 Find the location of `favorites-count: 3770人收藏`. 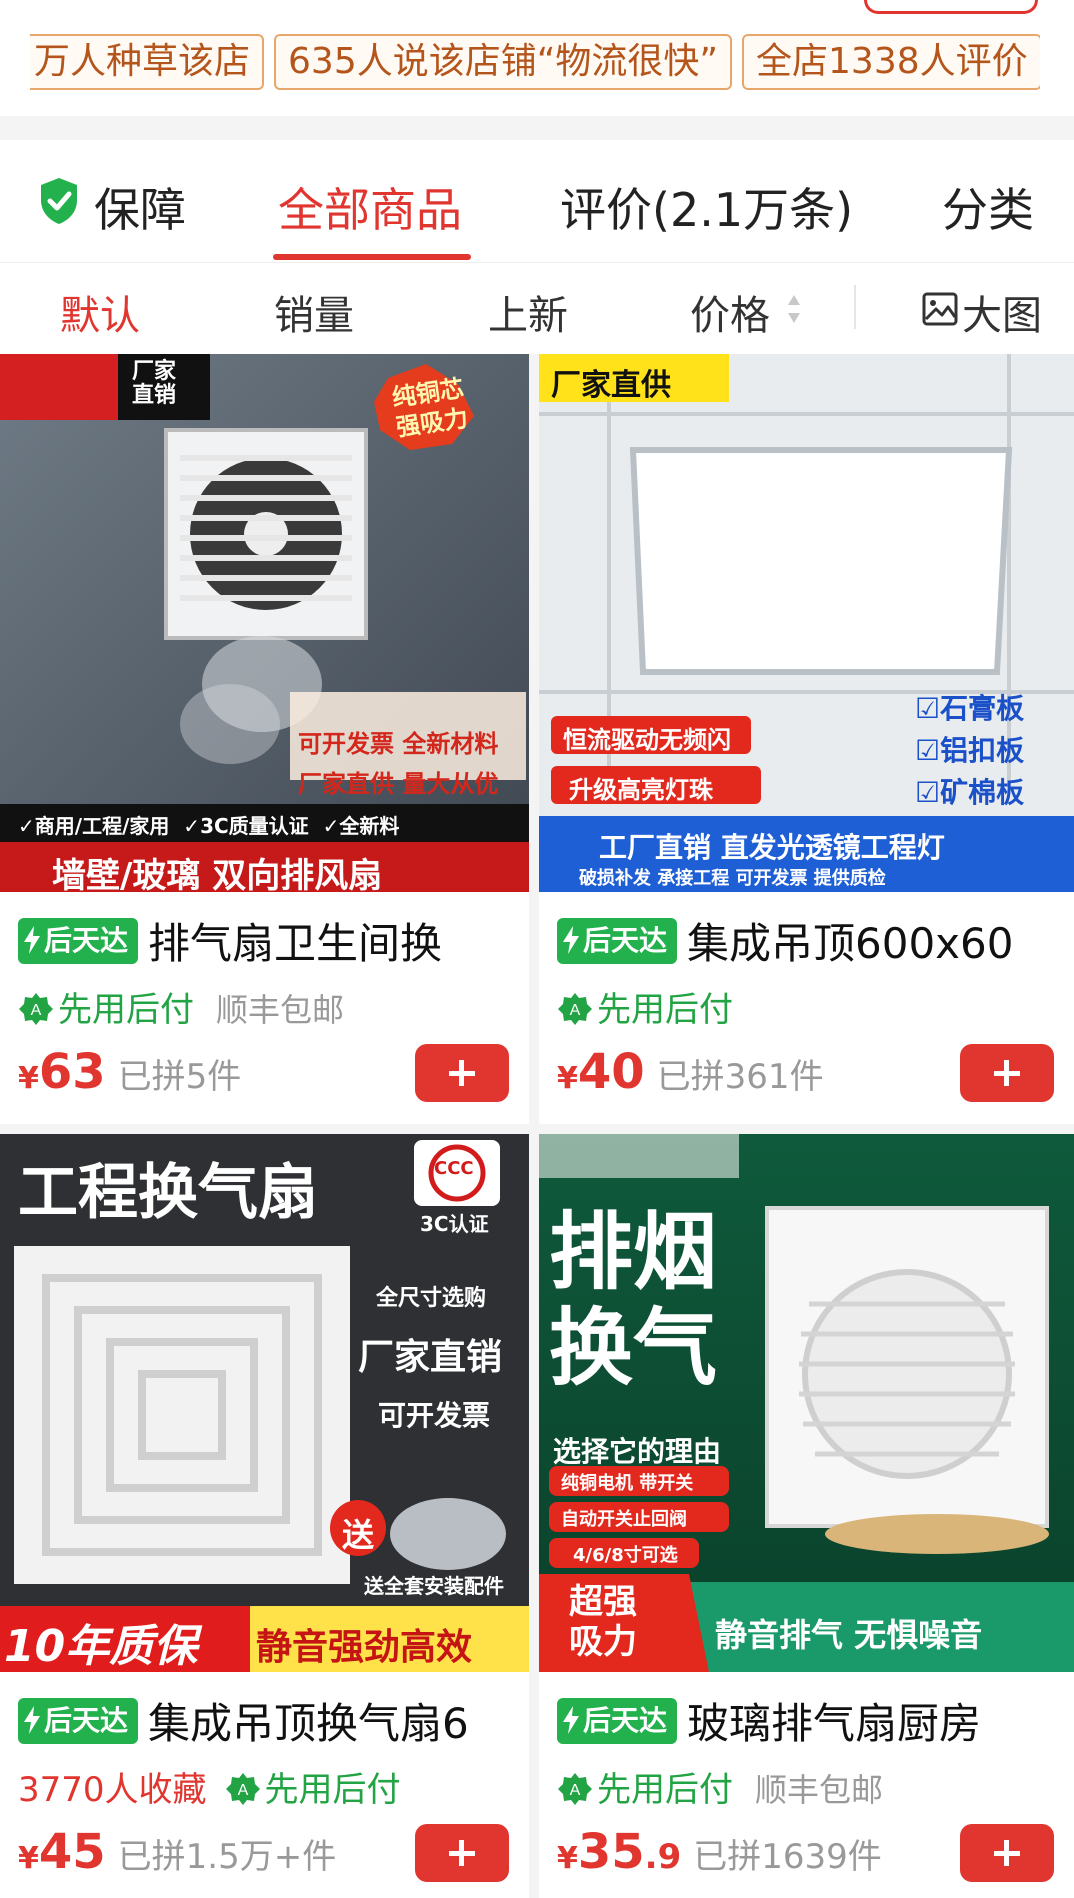

favorites-count: 3770人收藏 is located at coordinates (112, 1788).